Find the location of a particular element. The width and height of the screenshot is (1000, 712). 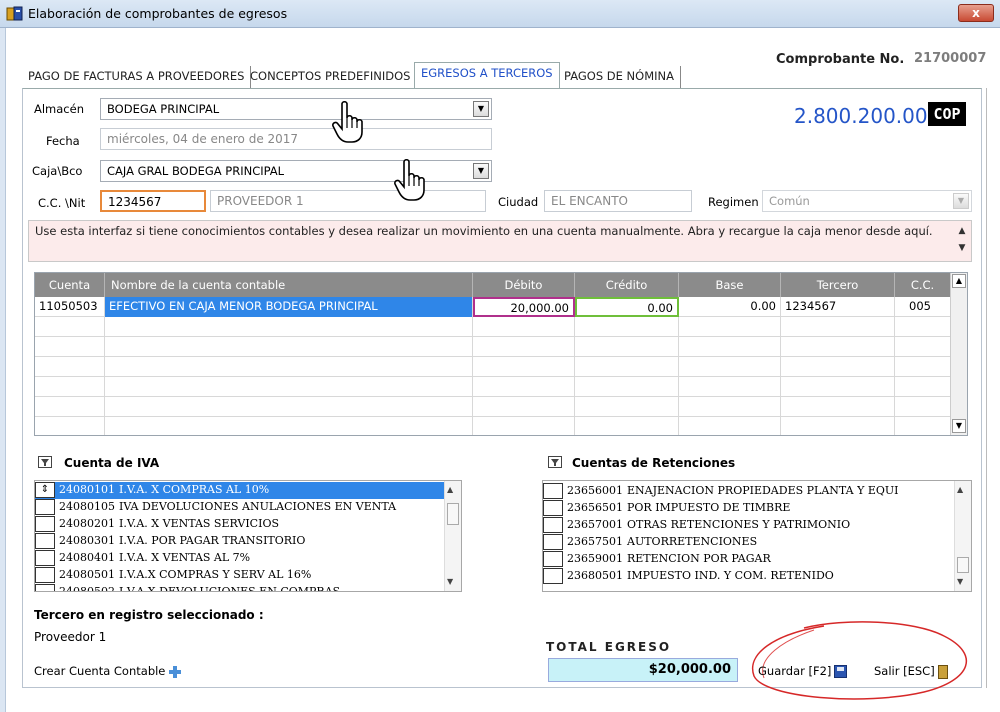

col-cuenta: Cuenta is located at coordinates (70, 285).